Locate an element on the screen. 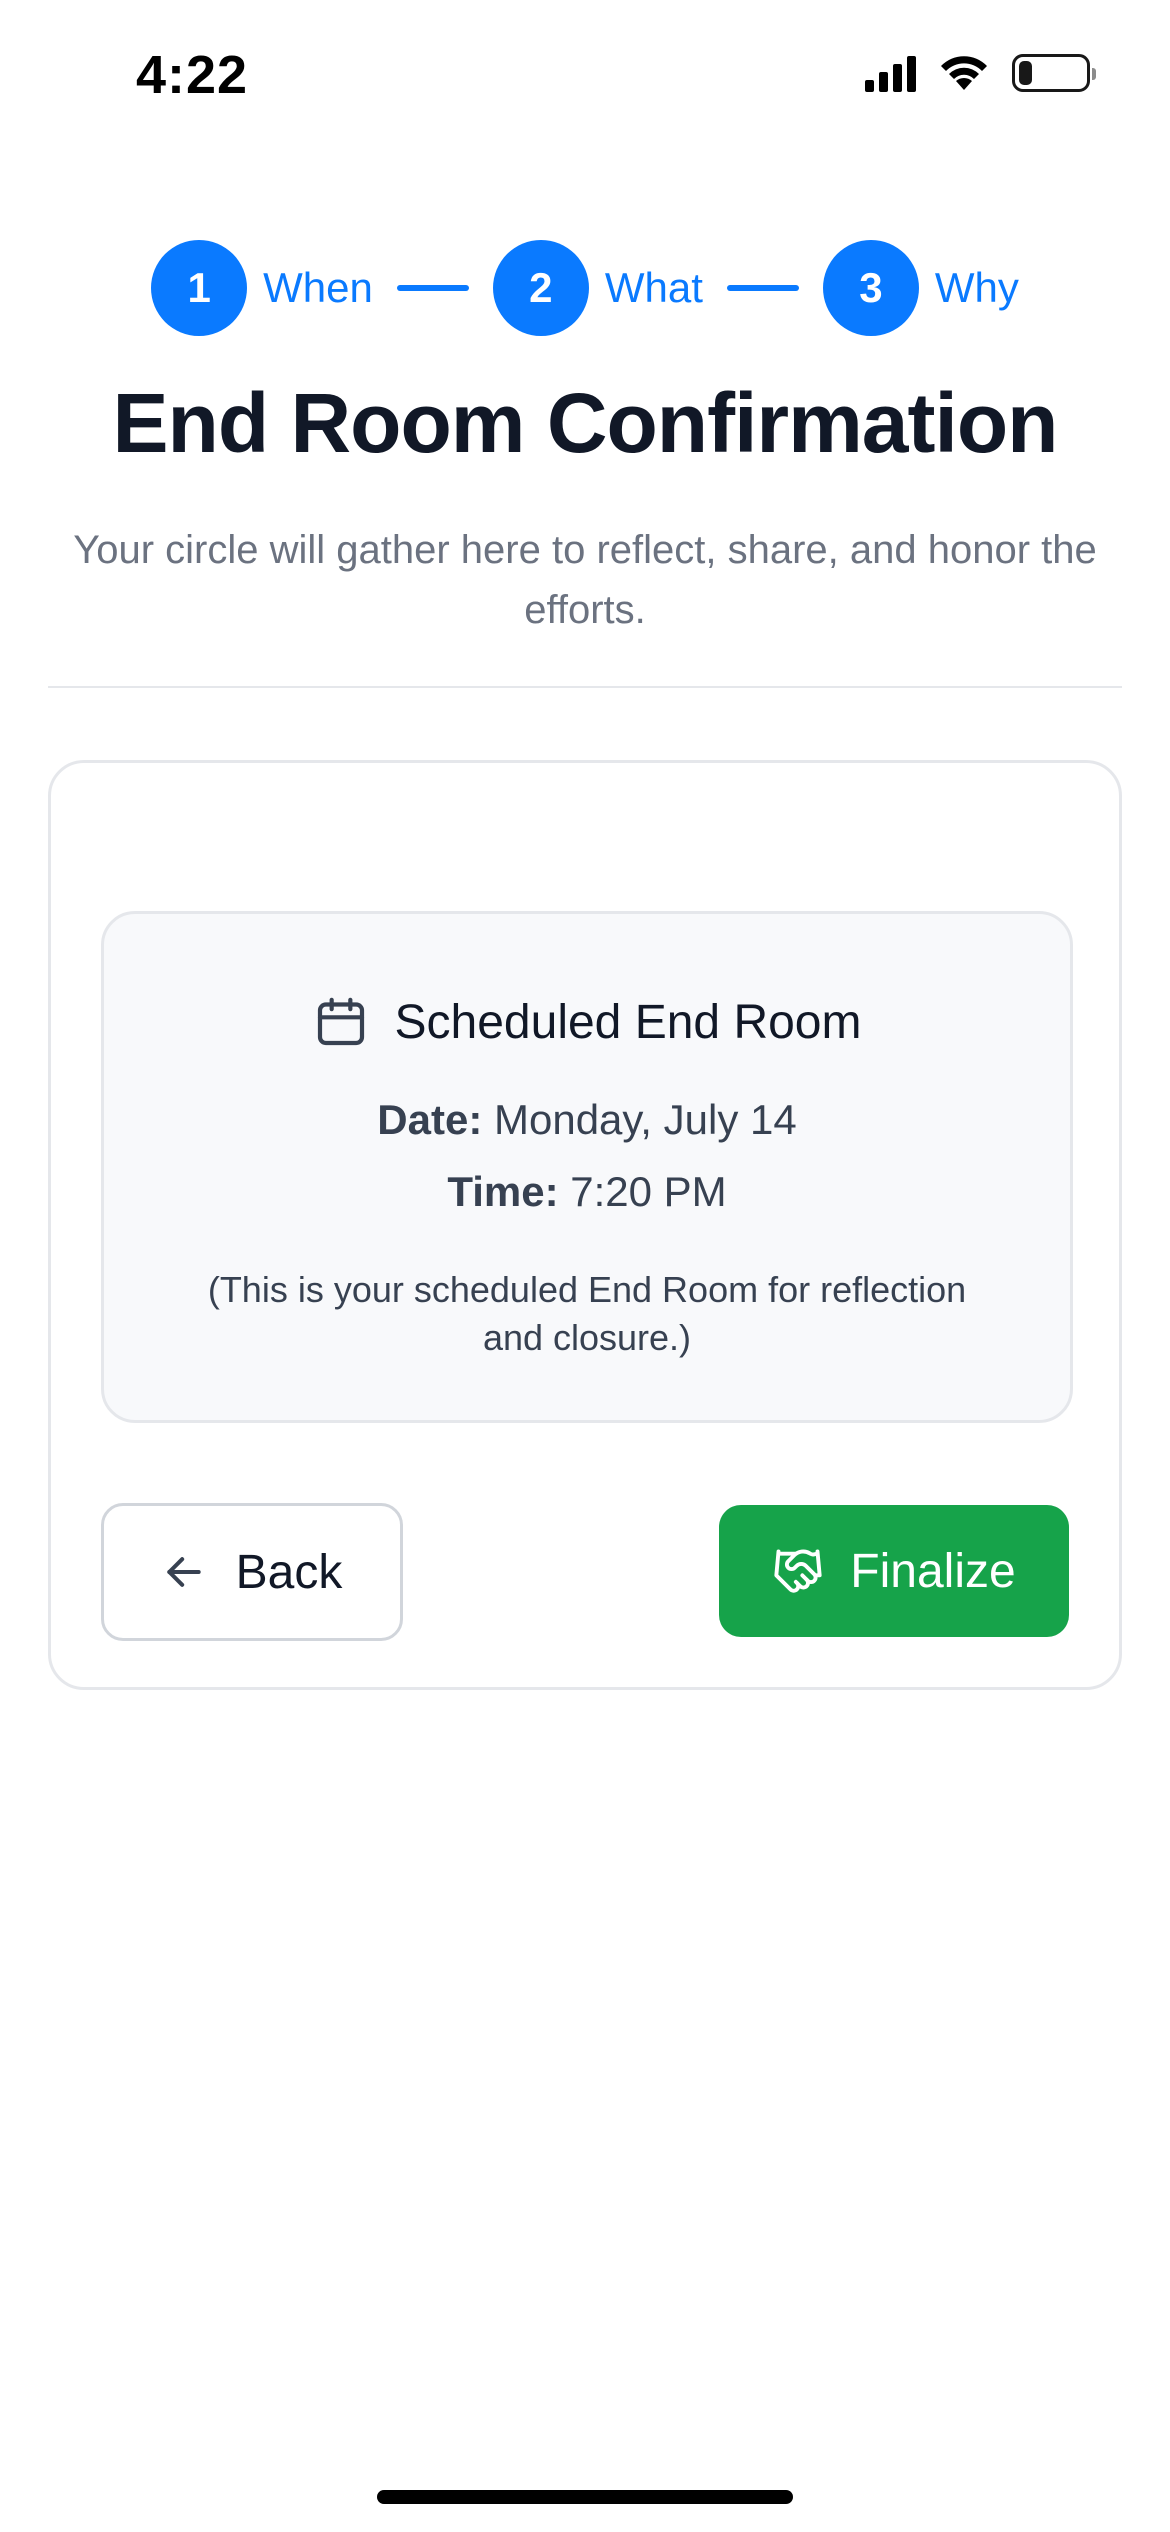  schedule-date: Date: Monday, July 14 is located at coordinates (587, 1120).